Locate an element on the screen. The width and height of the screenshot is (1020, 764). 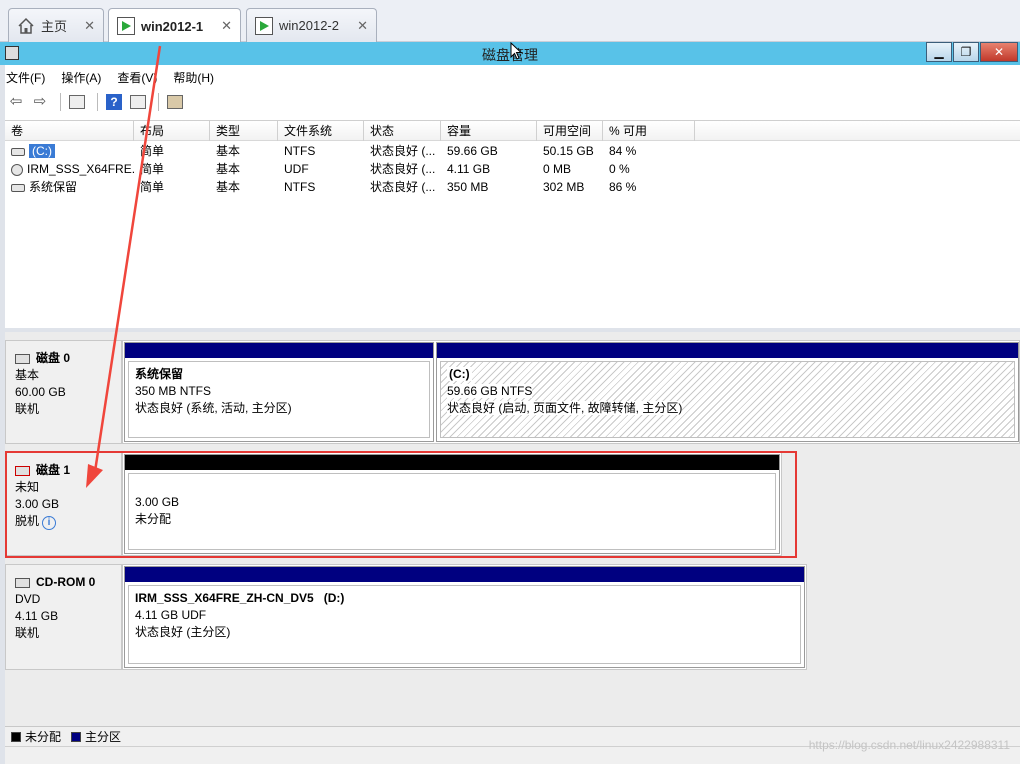
partition-status: 状态良好 (主分区) is located at coordinates (183, 632).